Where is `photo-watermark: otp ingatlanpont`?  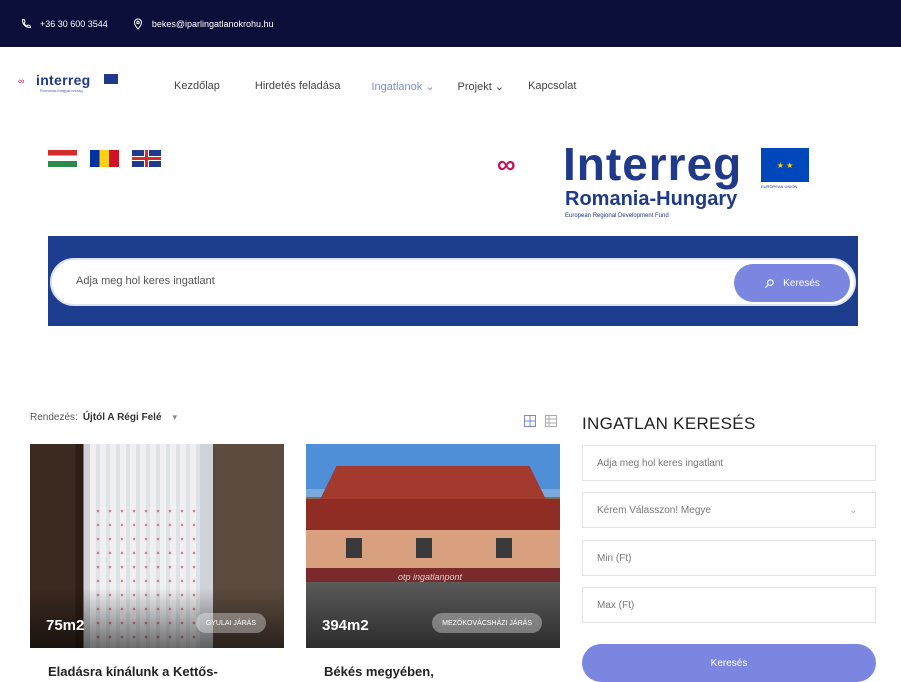
photo-watermark: otp ingatlanpont is located at coordinates (430, 577).